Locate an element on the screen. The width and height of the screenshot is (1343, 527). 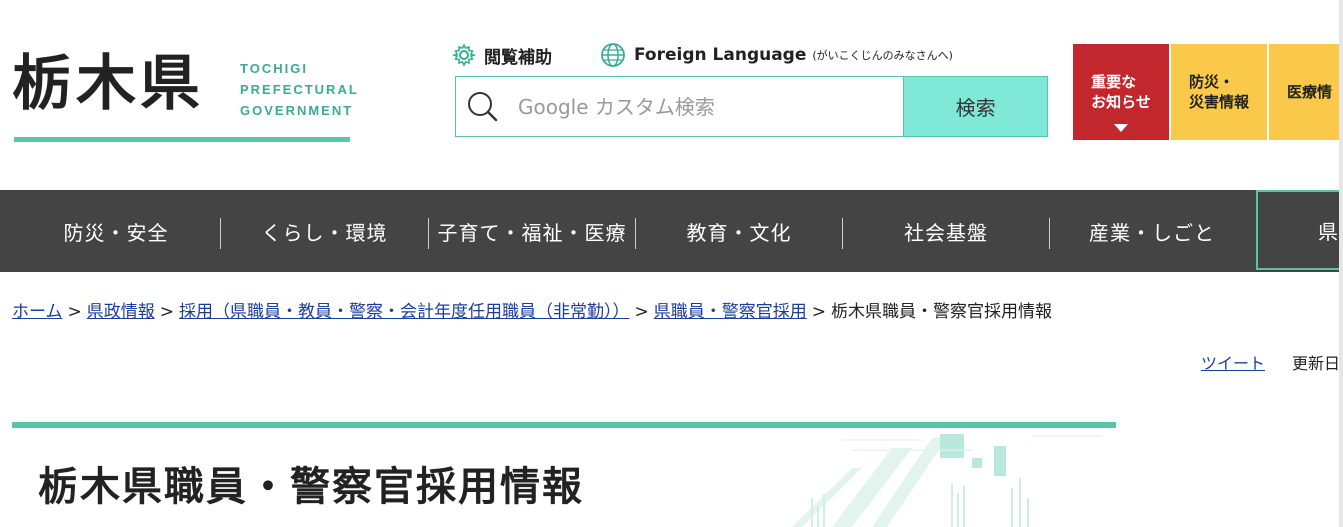
search-box is located at coordinates (679, 106).